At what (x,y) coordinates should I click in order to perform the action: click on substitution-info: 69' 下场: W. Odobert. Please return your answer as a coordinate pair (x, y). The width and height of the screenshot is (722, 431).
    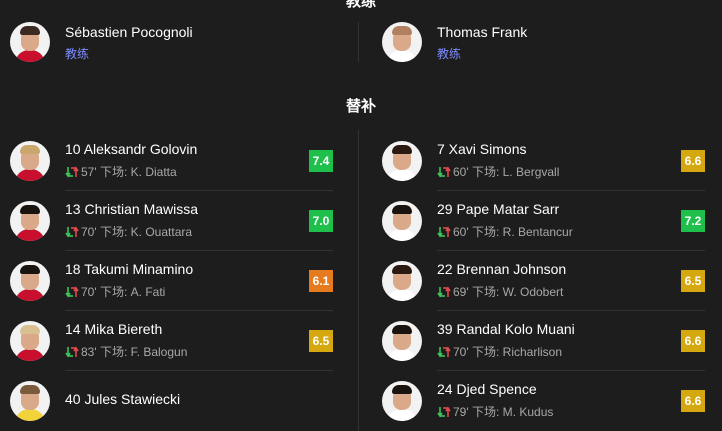
    Looking at the image, I should click on (500, 291).